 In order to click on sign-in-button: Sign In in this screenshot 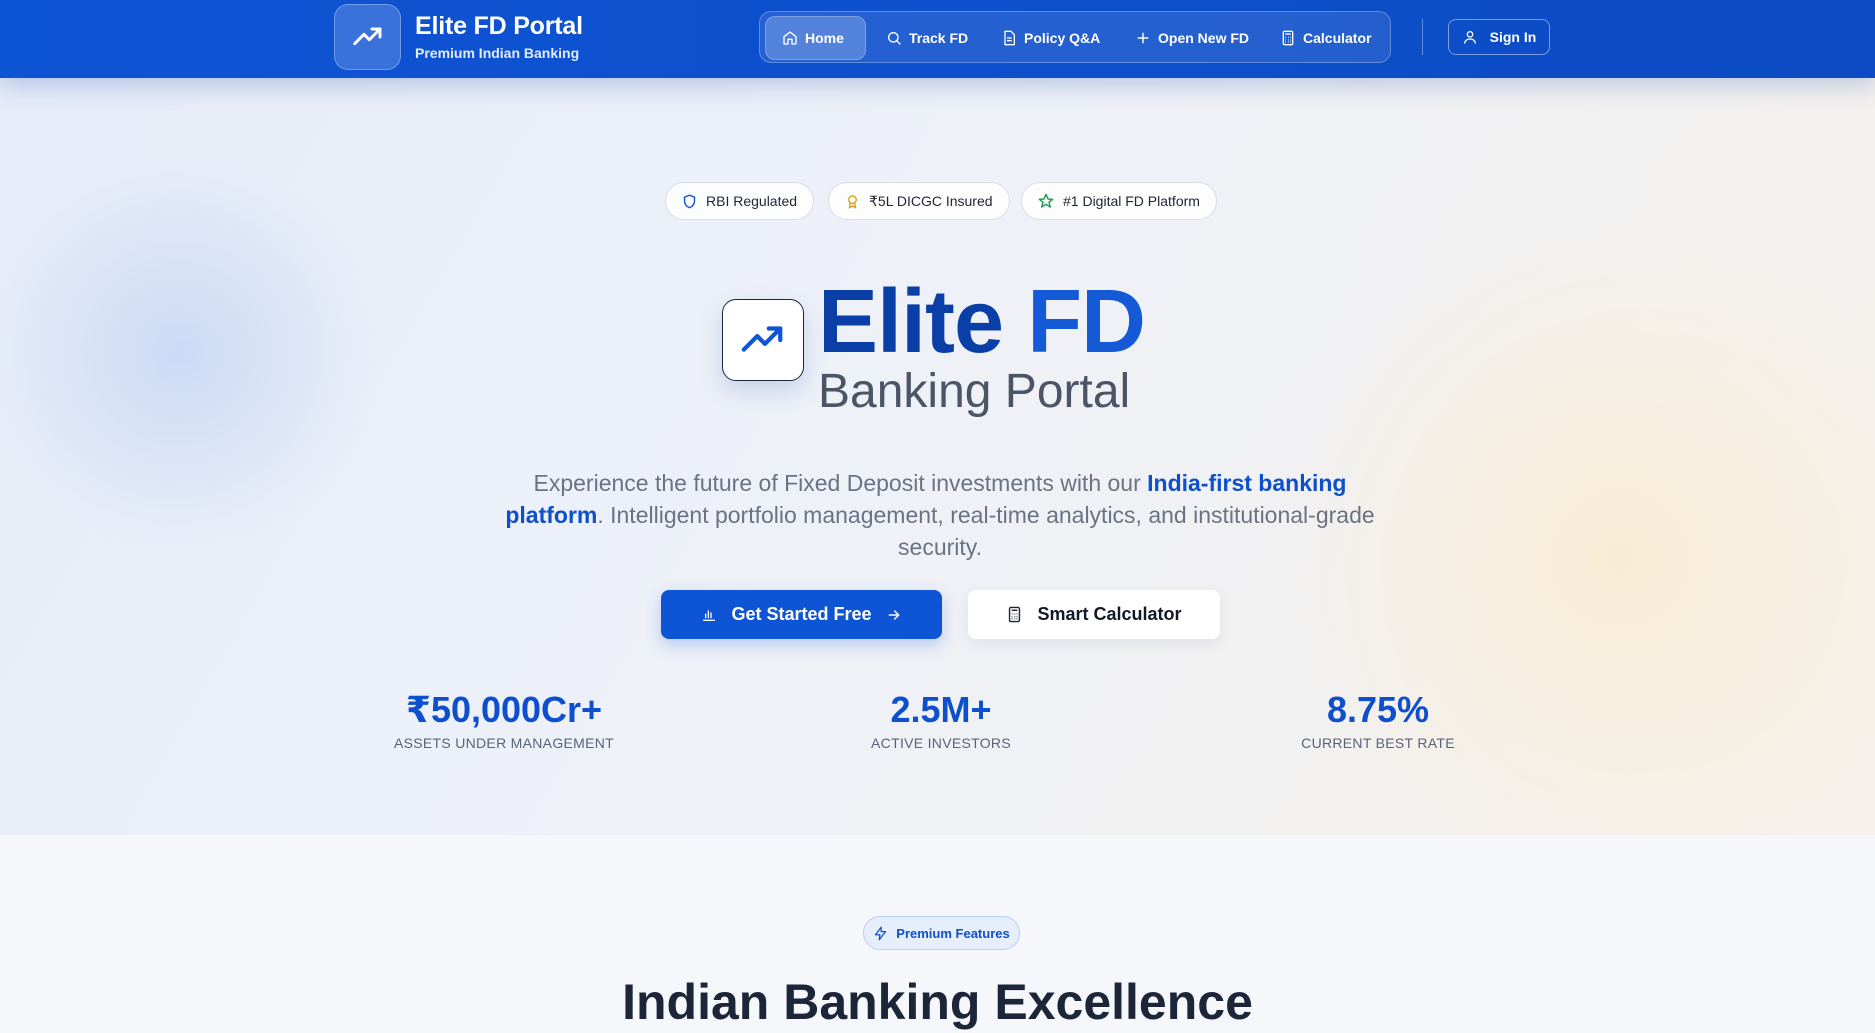, I will do `click(1499, 37)`.